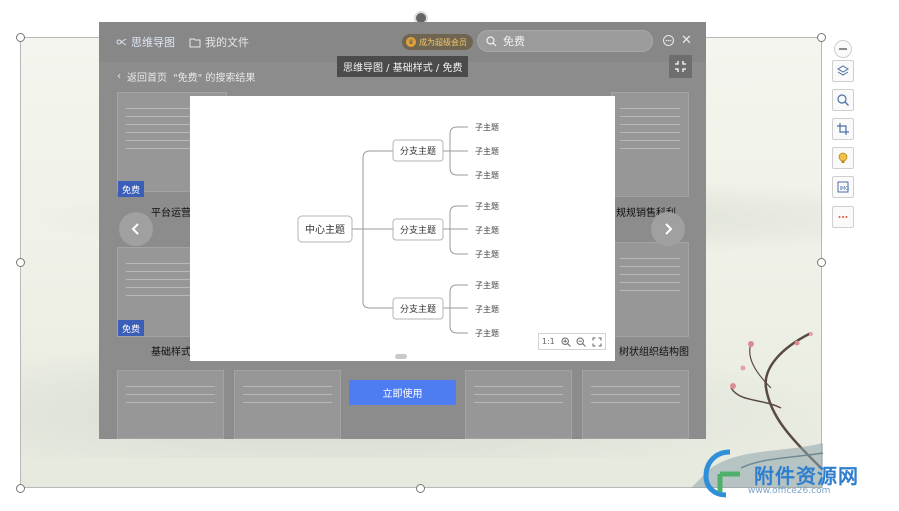  Describe the element at coordinates (789, 491) in the screenshot. I see `watermark-url: www.office26.com` at that location.